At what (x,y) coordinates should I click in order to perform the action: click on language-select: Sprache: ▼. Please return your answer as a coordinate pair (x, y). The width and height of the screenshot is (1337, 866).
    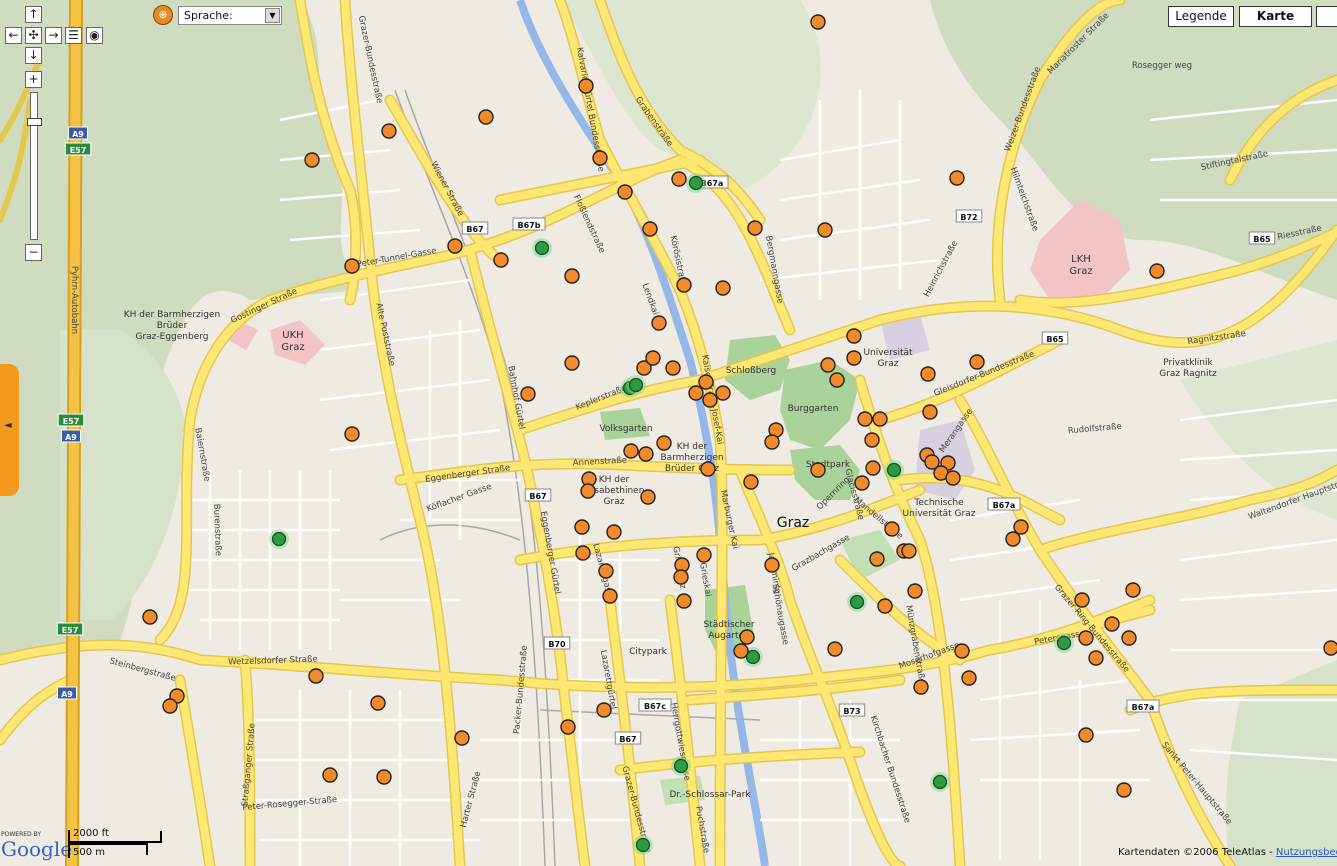
    Looking at the image, I should click on (230, 15).